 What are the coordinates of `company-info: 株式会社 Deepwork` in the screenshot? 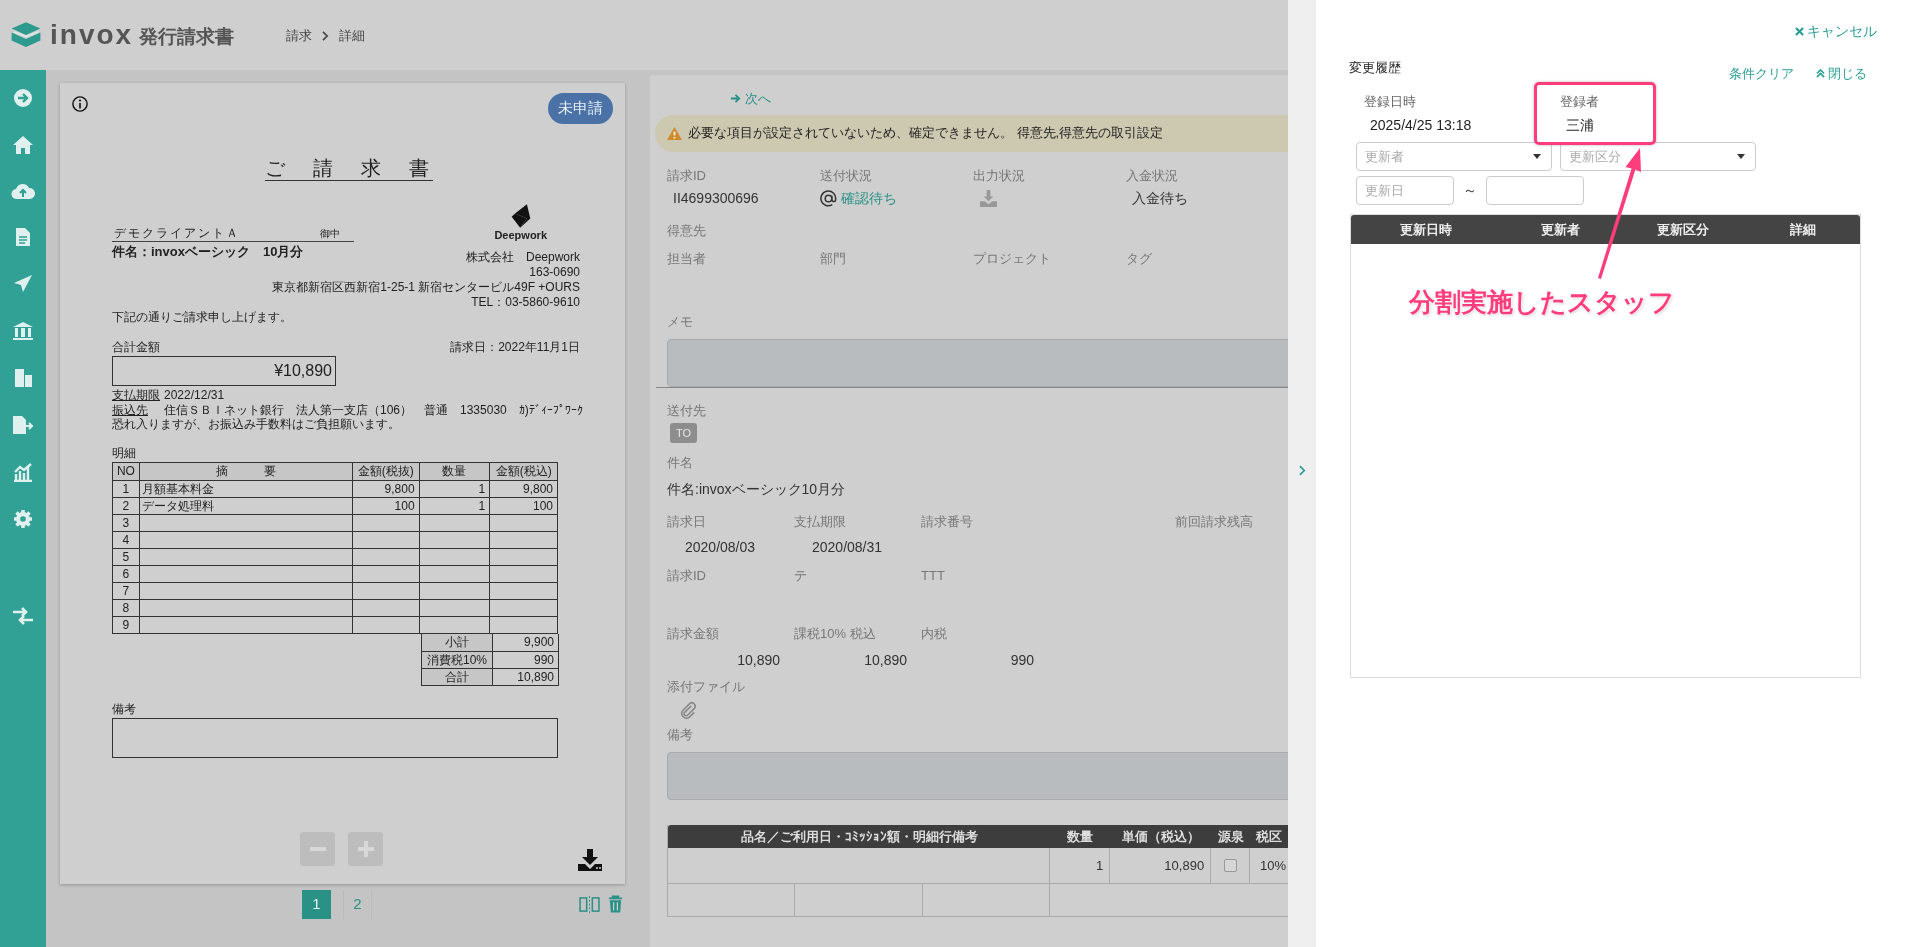 It's located at (522, 257).